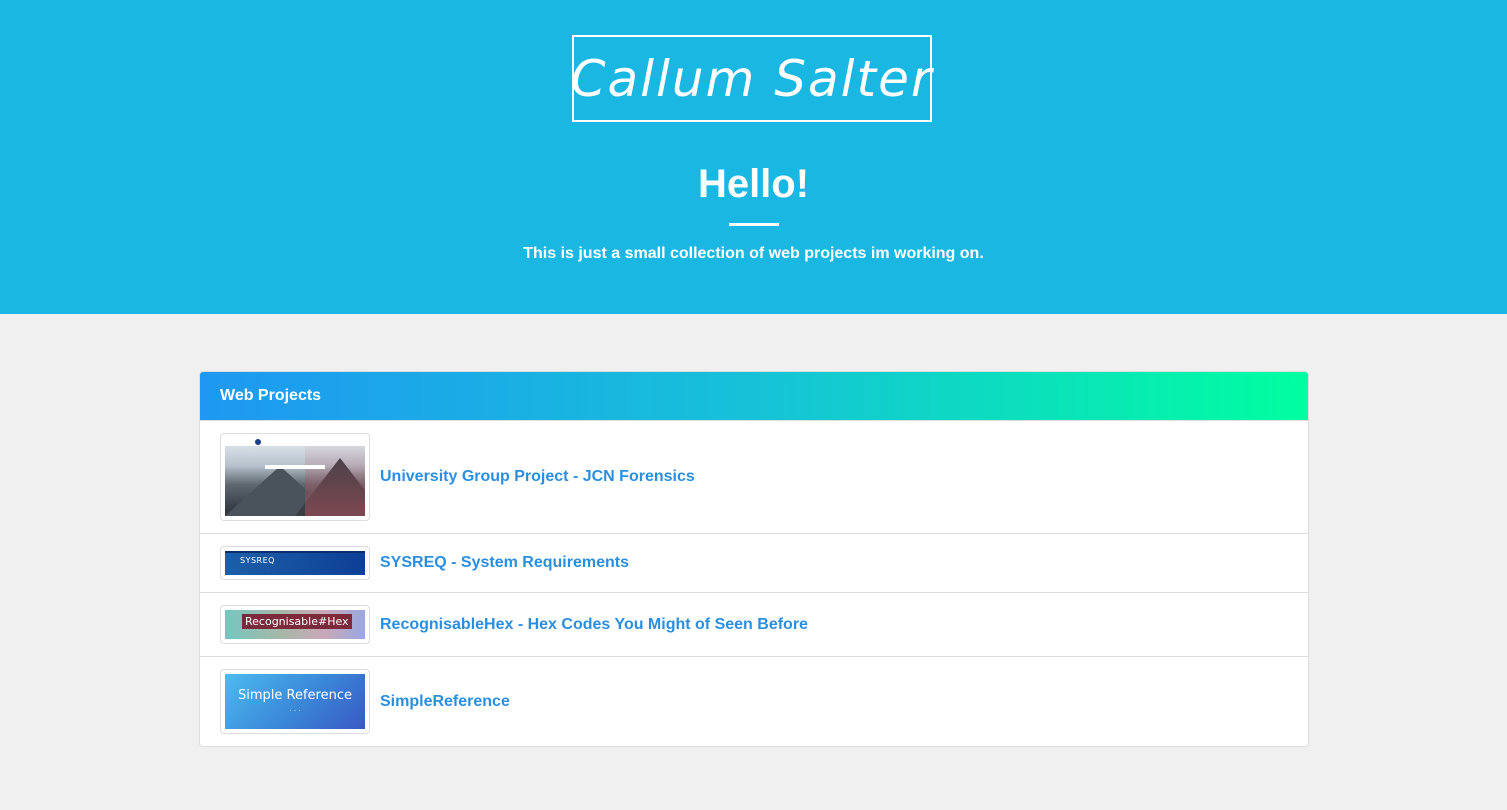  I want to click on thumbnail-frame: Recognisable#Hex, so click(295, 624).